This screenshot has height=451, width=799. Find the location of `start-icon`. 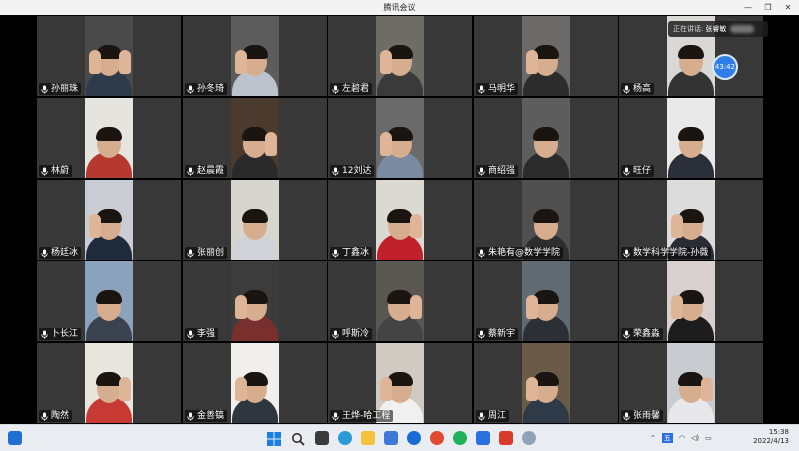

start-icon is located at coordinates (274, 438).